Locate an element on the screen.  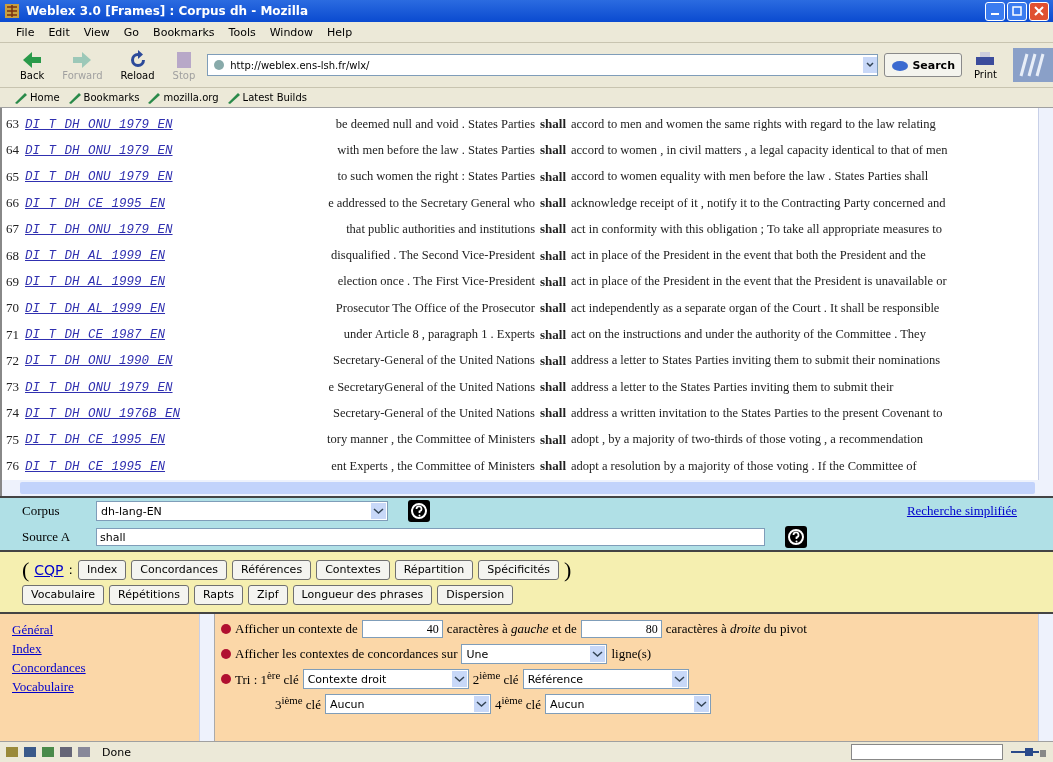
option-label: Tri : 1$^{ère}$ clé is located at coordinates (267, 679).